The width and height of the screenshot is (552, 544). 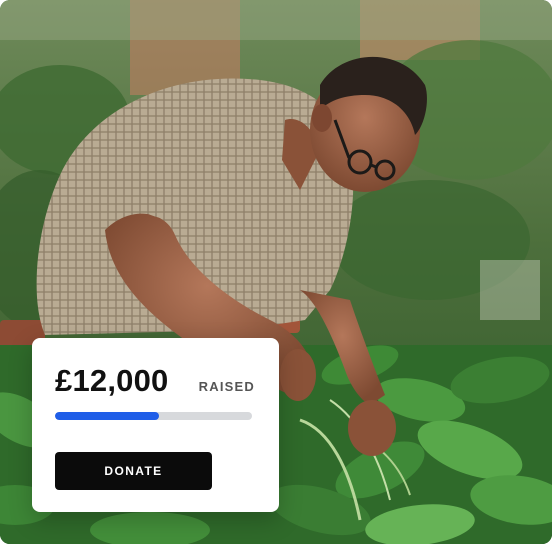 What do you see at coordinates (226, 386) in the screenshot?
I see `raised-label: RAISED` at bounding box center [226, 386].